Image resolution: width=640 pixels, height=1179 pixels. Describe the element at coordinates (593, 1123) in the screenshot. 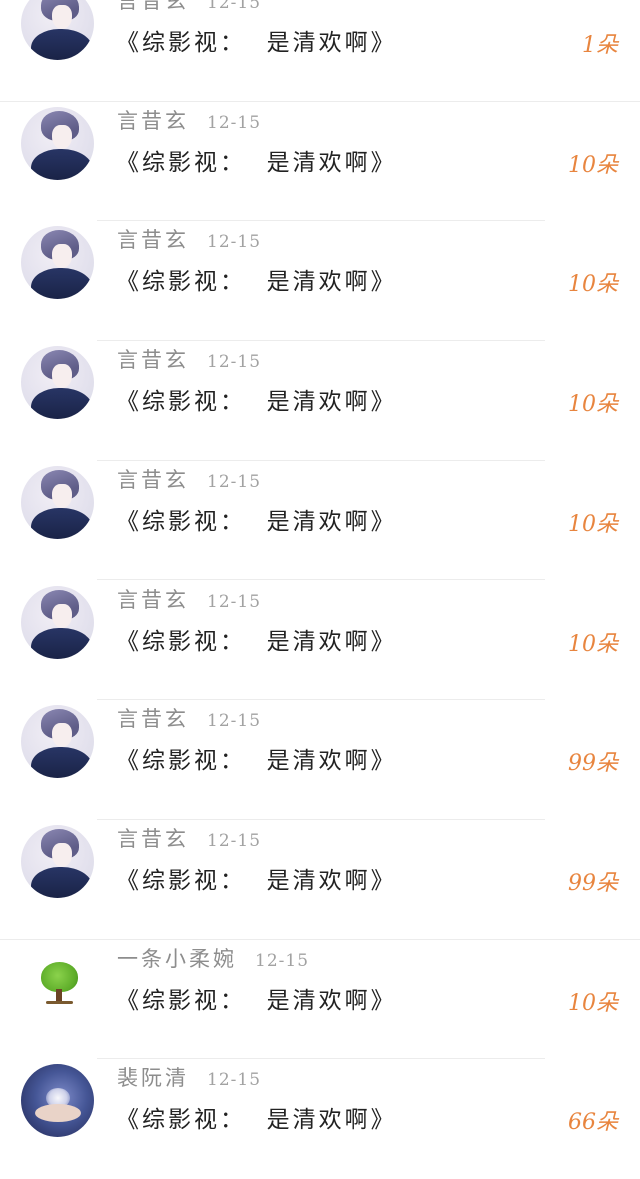

I see `gift-count: 66朵` at that location.